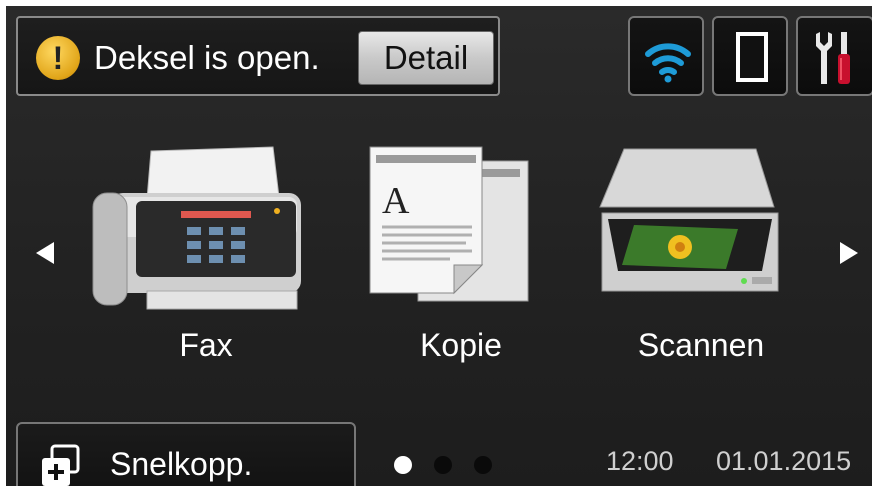  I want to click on clock-date: 01.01.2015, so click(784, 461).